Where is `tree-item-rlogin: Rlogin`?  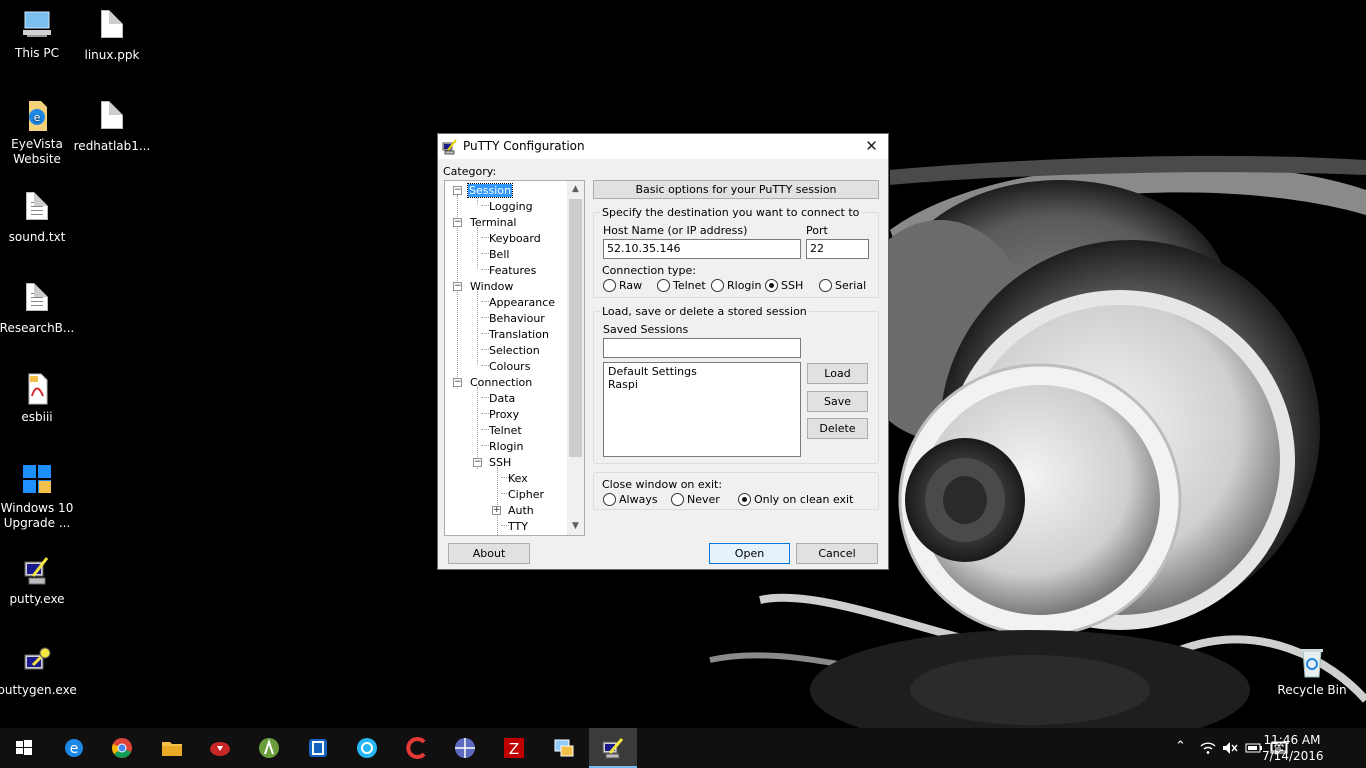 tree-item-rlogin: Rlogin is located at coordinates (506, 446).